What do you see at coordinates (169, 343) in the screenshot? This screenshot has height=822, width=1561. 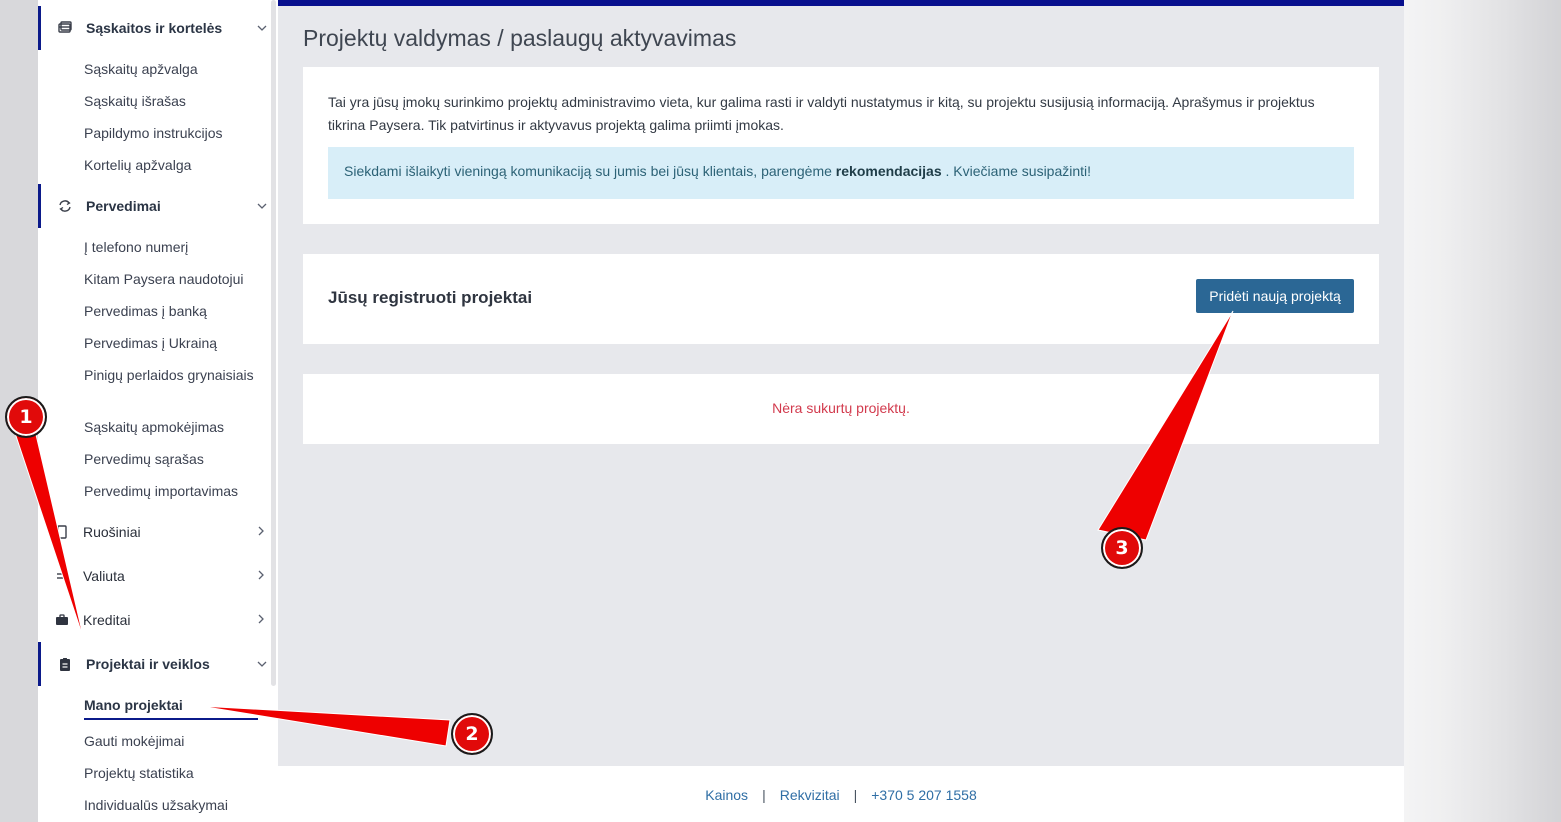 I see `sidebar-item-ukraine-transfer: Pervedimas į Ukrainą` at bounding box center [169, 343].